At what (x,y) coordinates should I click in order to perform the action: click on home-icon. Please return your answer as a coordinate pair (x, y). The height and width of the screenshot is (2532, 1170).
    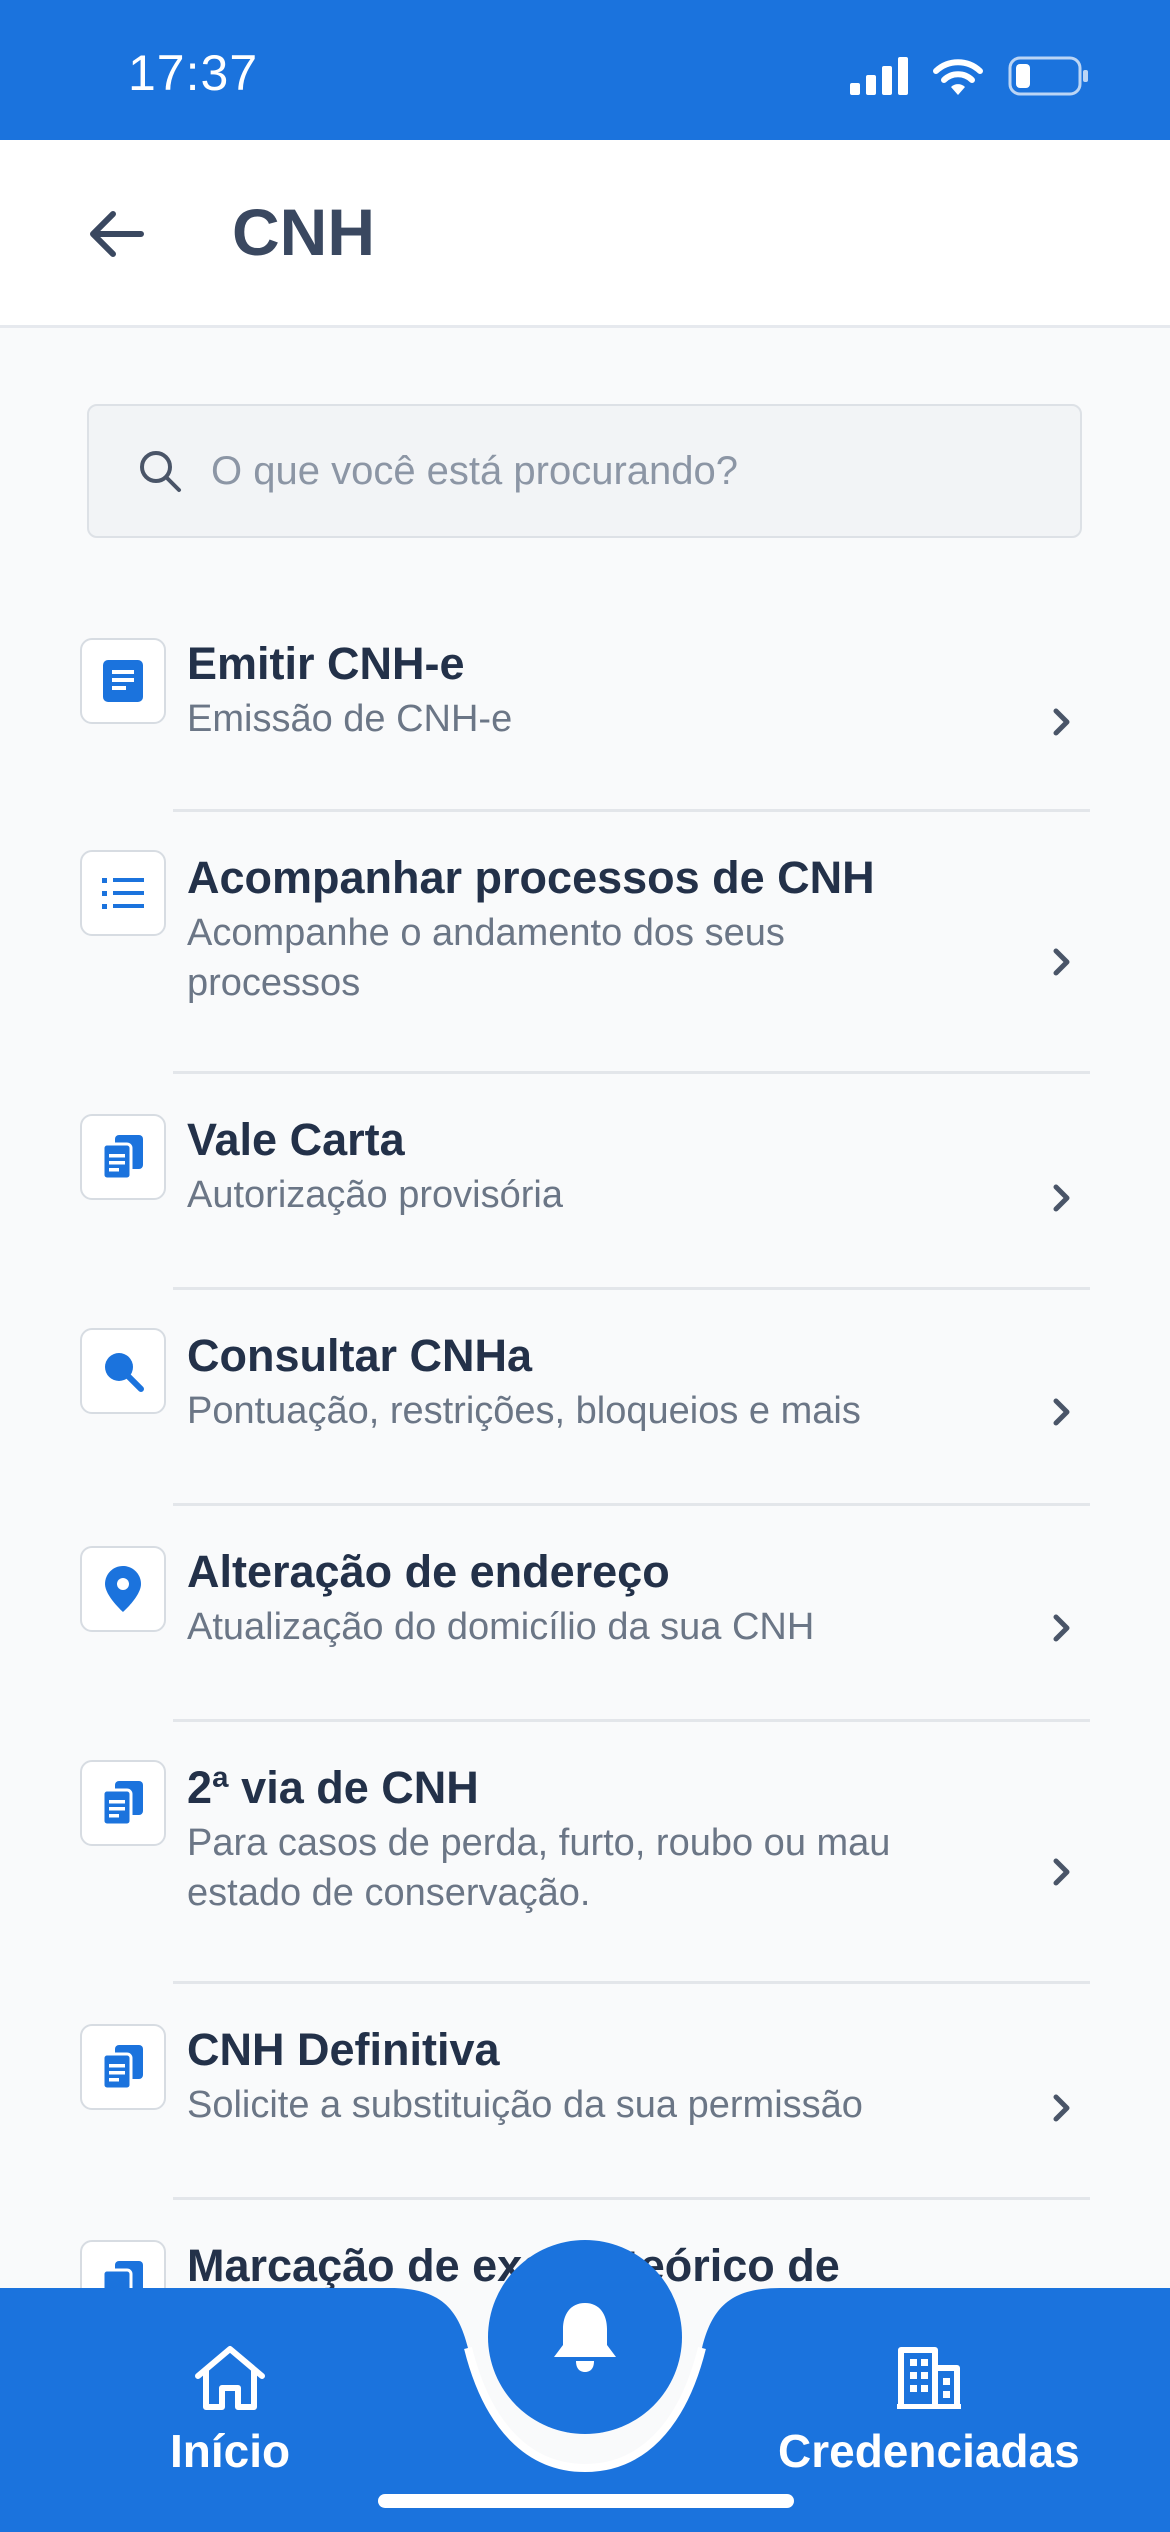
    Looking at the image, I should click on (230, 2378).